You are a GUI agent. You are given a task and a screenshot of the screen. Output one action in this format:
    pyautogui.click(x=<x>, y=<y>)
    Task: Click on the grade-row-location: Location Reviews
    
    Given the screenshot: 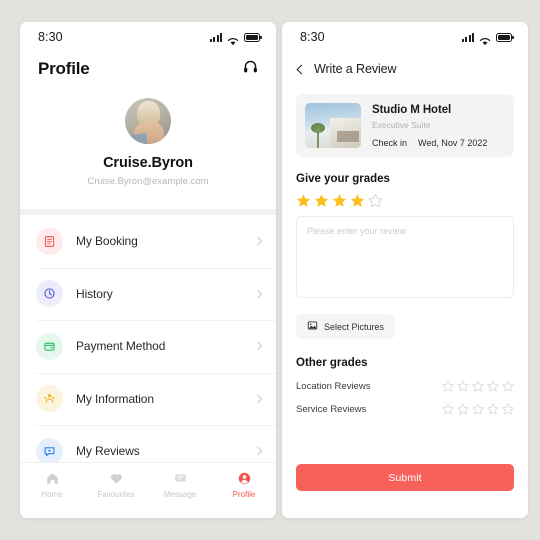 What is the action you would take?
    pyautogui.click(x=405, y=386)
    